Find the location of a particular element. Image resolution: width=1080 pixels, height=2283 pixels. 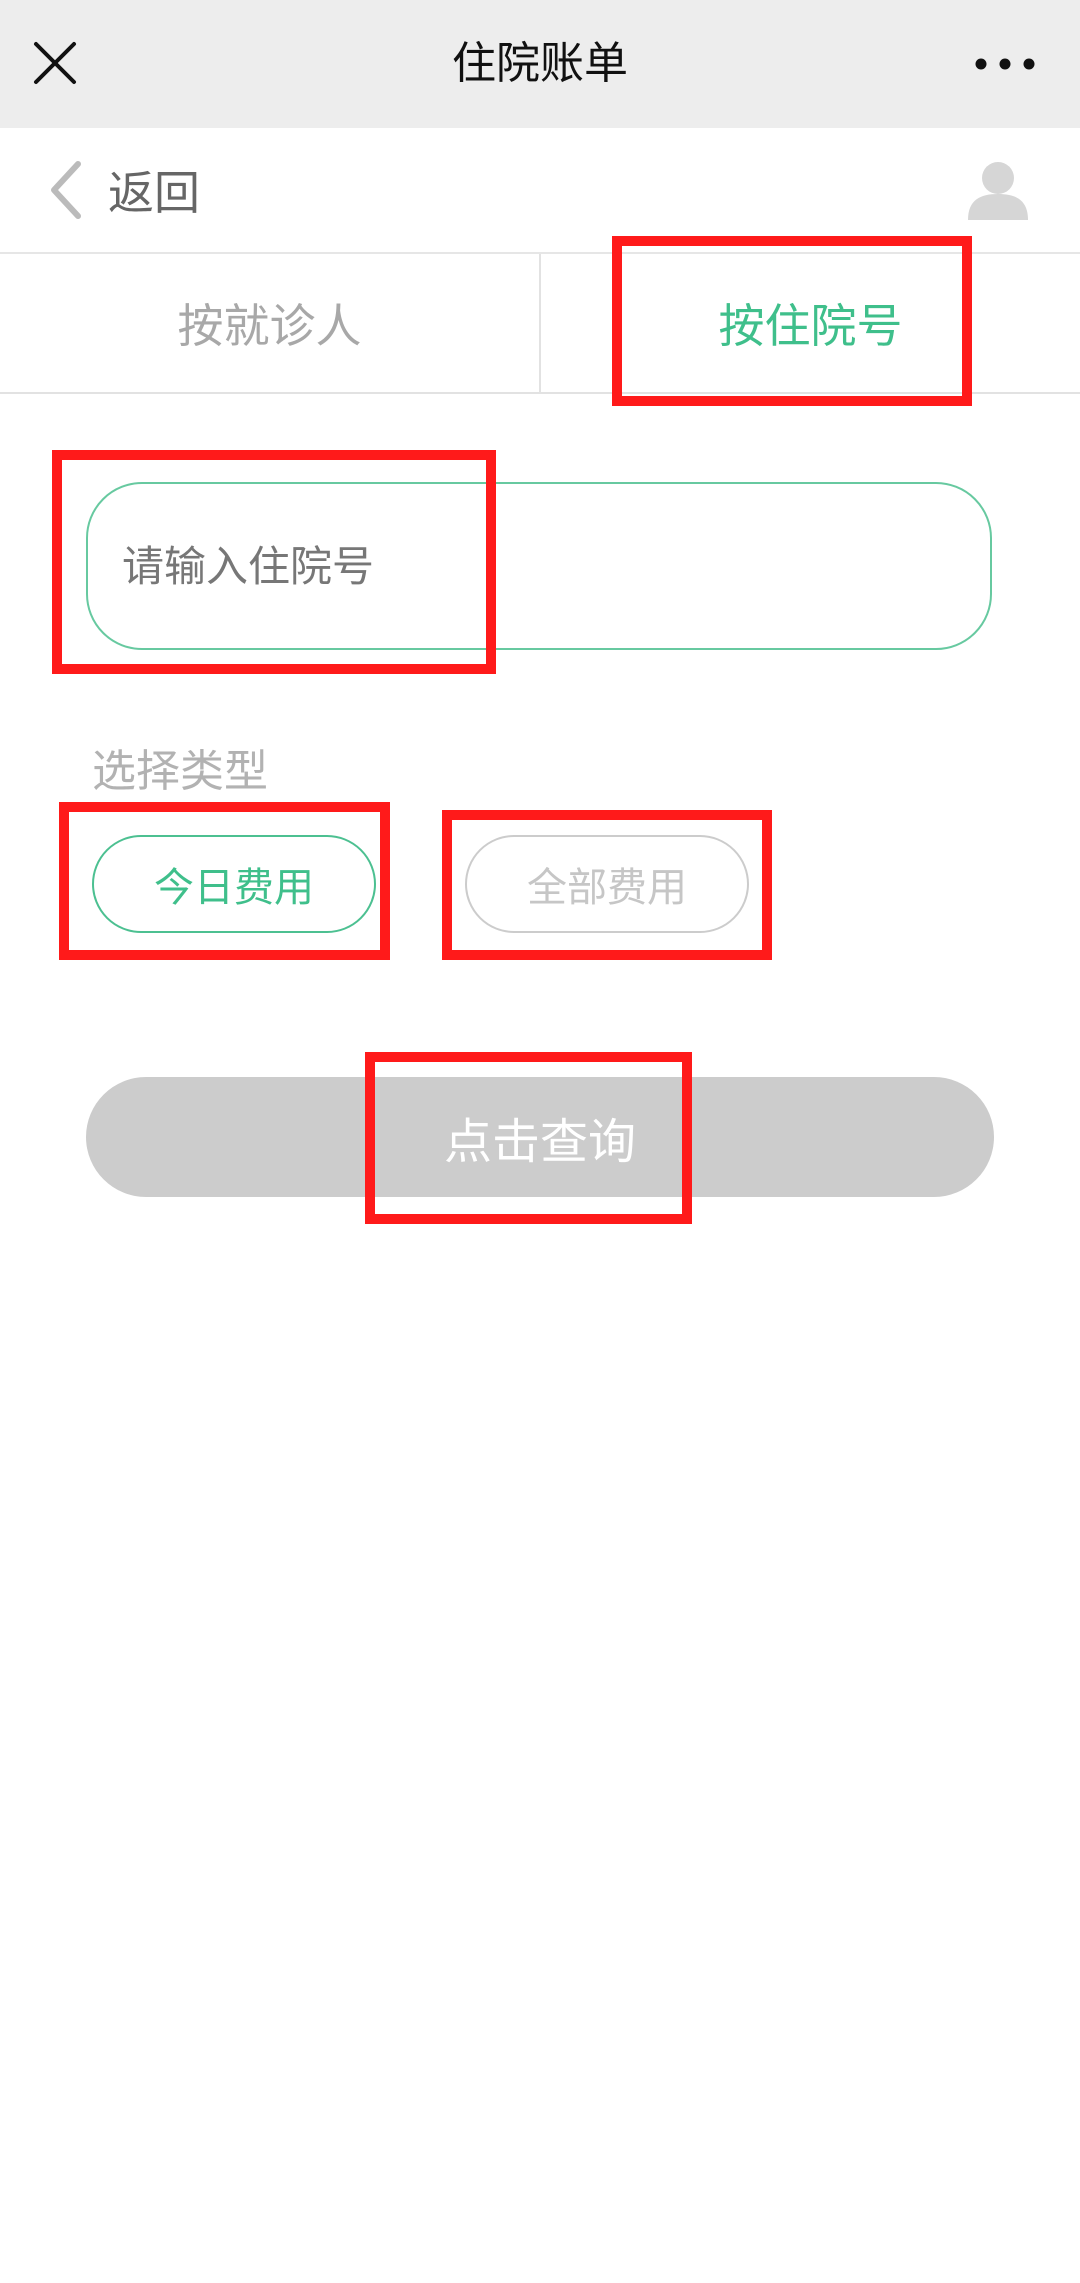

tab-by-hospital-number: 按住院号 is located at coordinates (809, 323).